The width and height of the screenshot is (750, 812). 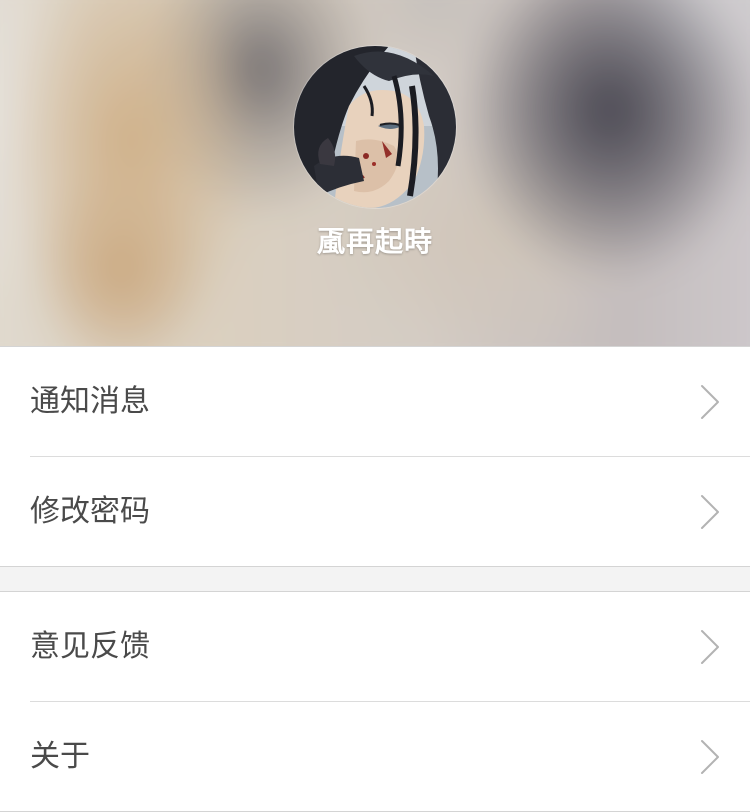 What do you see at coordinates (390, 511) in the screenshot?
I see `menu-item-change-password: 修改密码` at bounding box center [390, 511].